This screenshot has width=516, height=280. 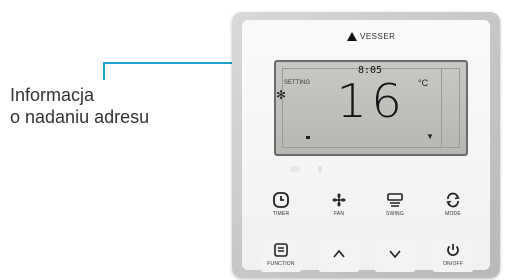 I want to click on mode-button: MODE, so click(x=453, y=204).